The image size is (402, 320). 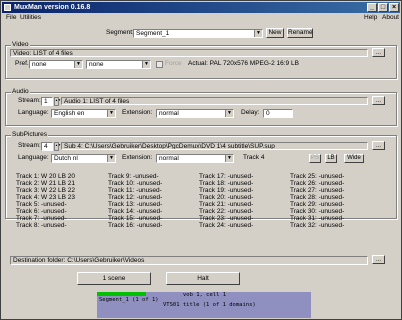 What do you see at coordinates (22, 63) in the screenshot?
I see `video-pref-label: Pref.` at bounding box center [22, 63].